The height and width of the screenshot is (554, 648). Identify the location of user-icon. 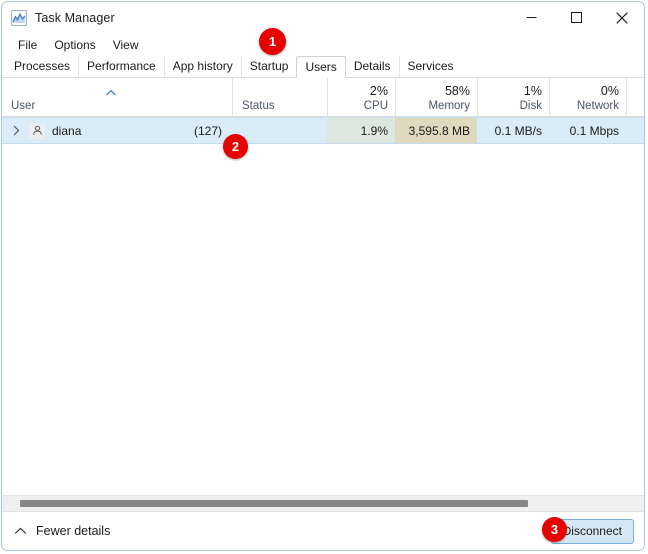
(37, 130).